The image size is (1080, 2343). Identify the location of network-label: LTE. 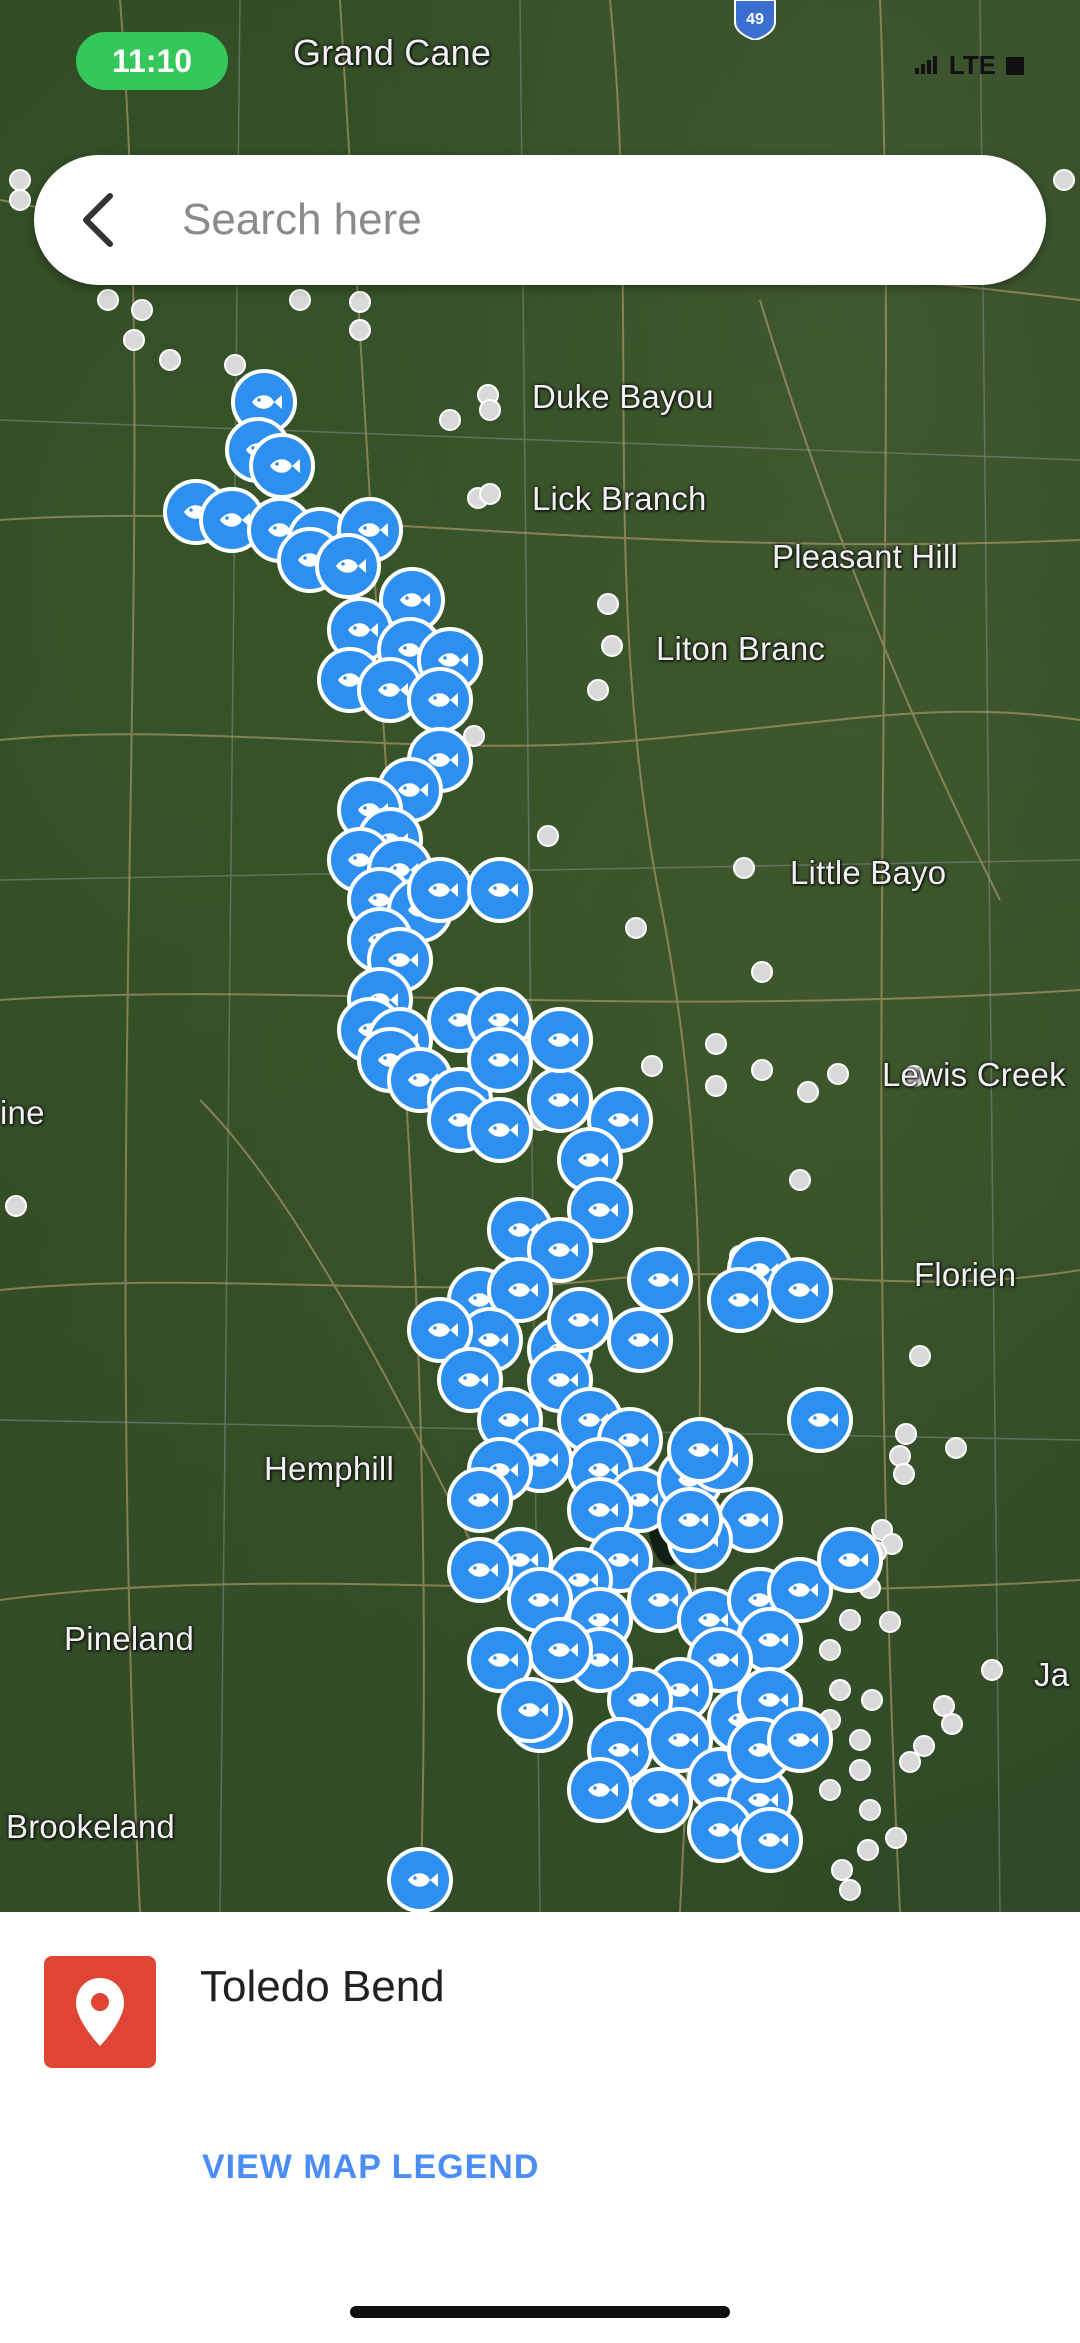
(972, 65).